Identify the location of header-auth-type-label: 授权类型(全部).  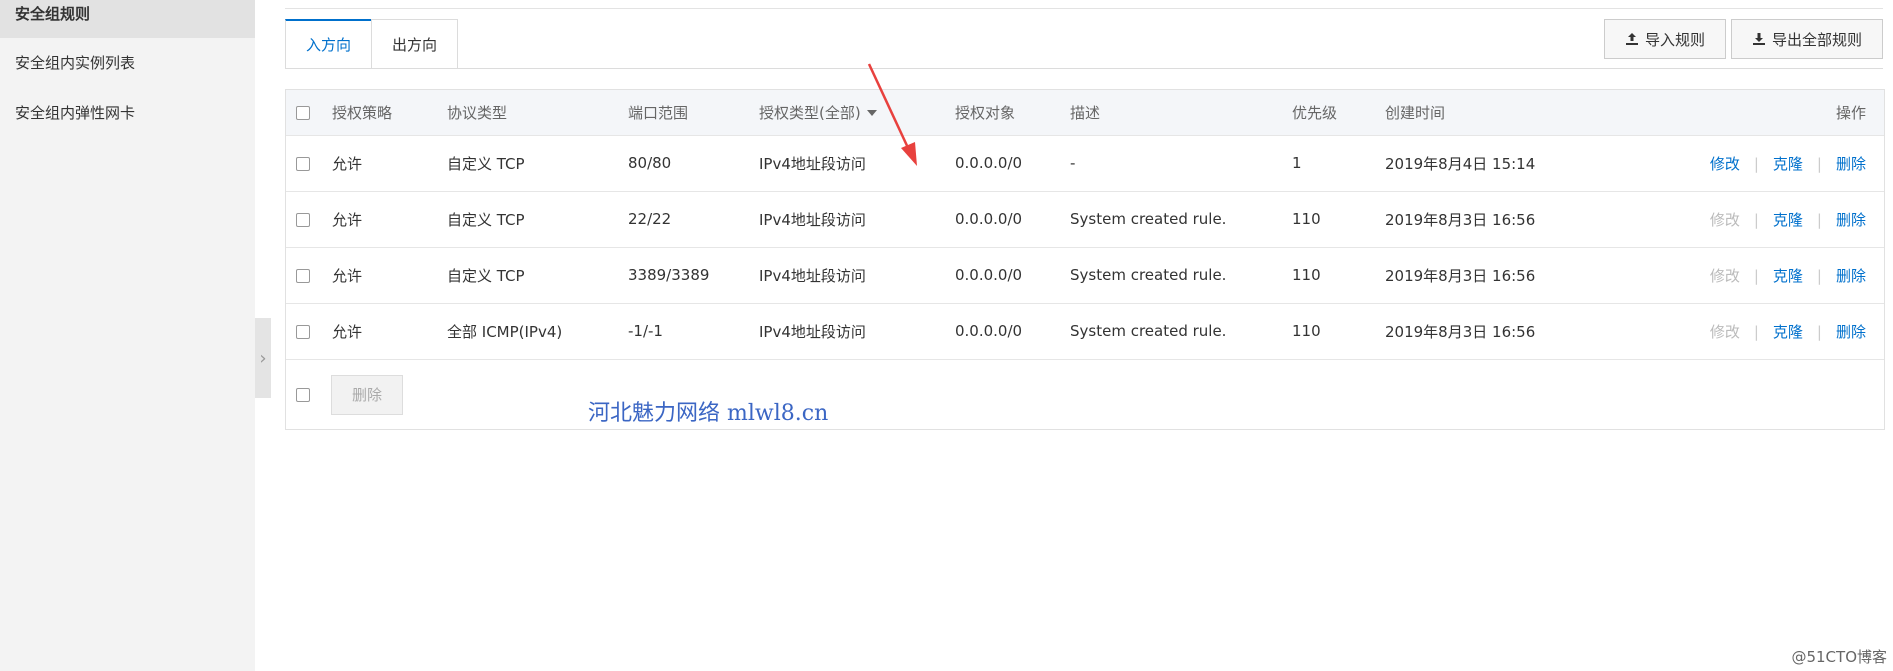
(810, 112).